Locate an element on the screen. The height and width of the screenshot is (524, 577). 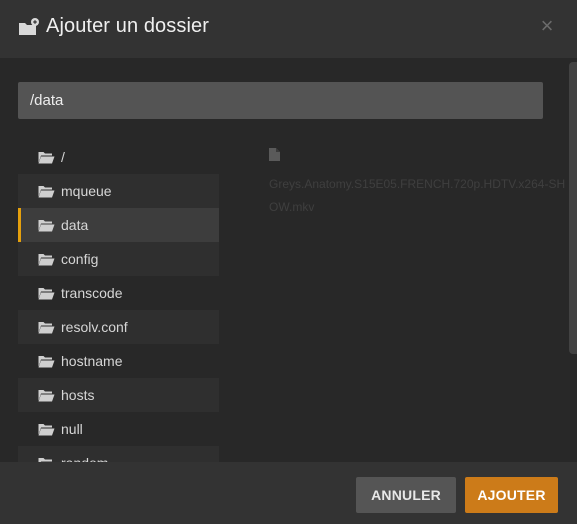
directory-item: mqueue is located at coordinates (118, 191).